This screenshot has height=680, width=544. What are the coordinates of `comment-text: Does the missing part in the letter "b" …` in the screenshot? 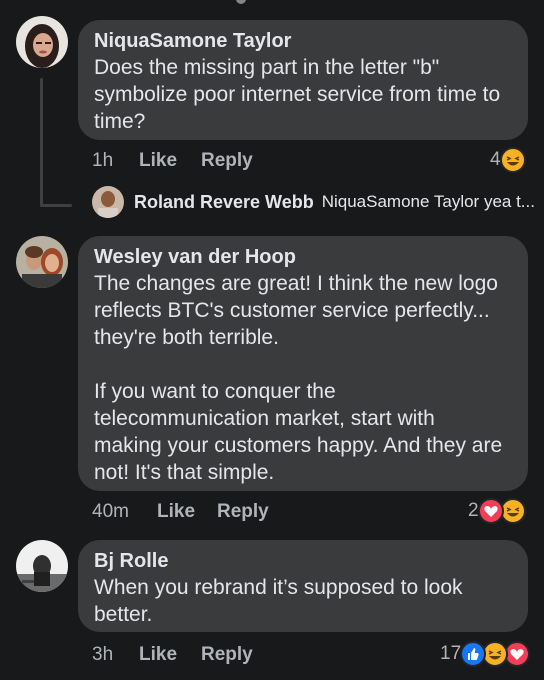 It's located at (297, 94).